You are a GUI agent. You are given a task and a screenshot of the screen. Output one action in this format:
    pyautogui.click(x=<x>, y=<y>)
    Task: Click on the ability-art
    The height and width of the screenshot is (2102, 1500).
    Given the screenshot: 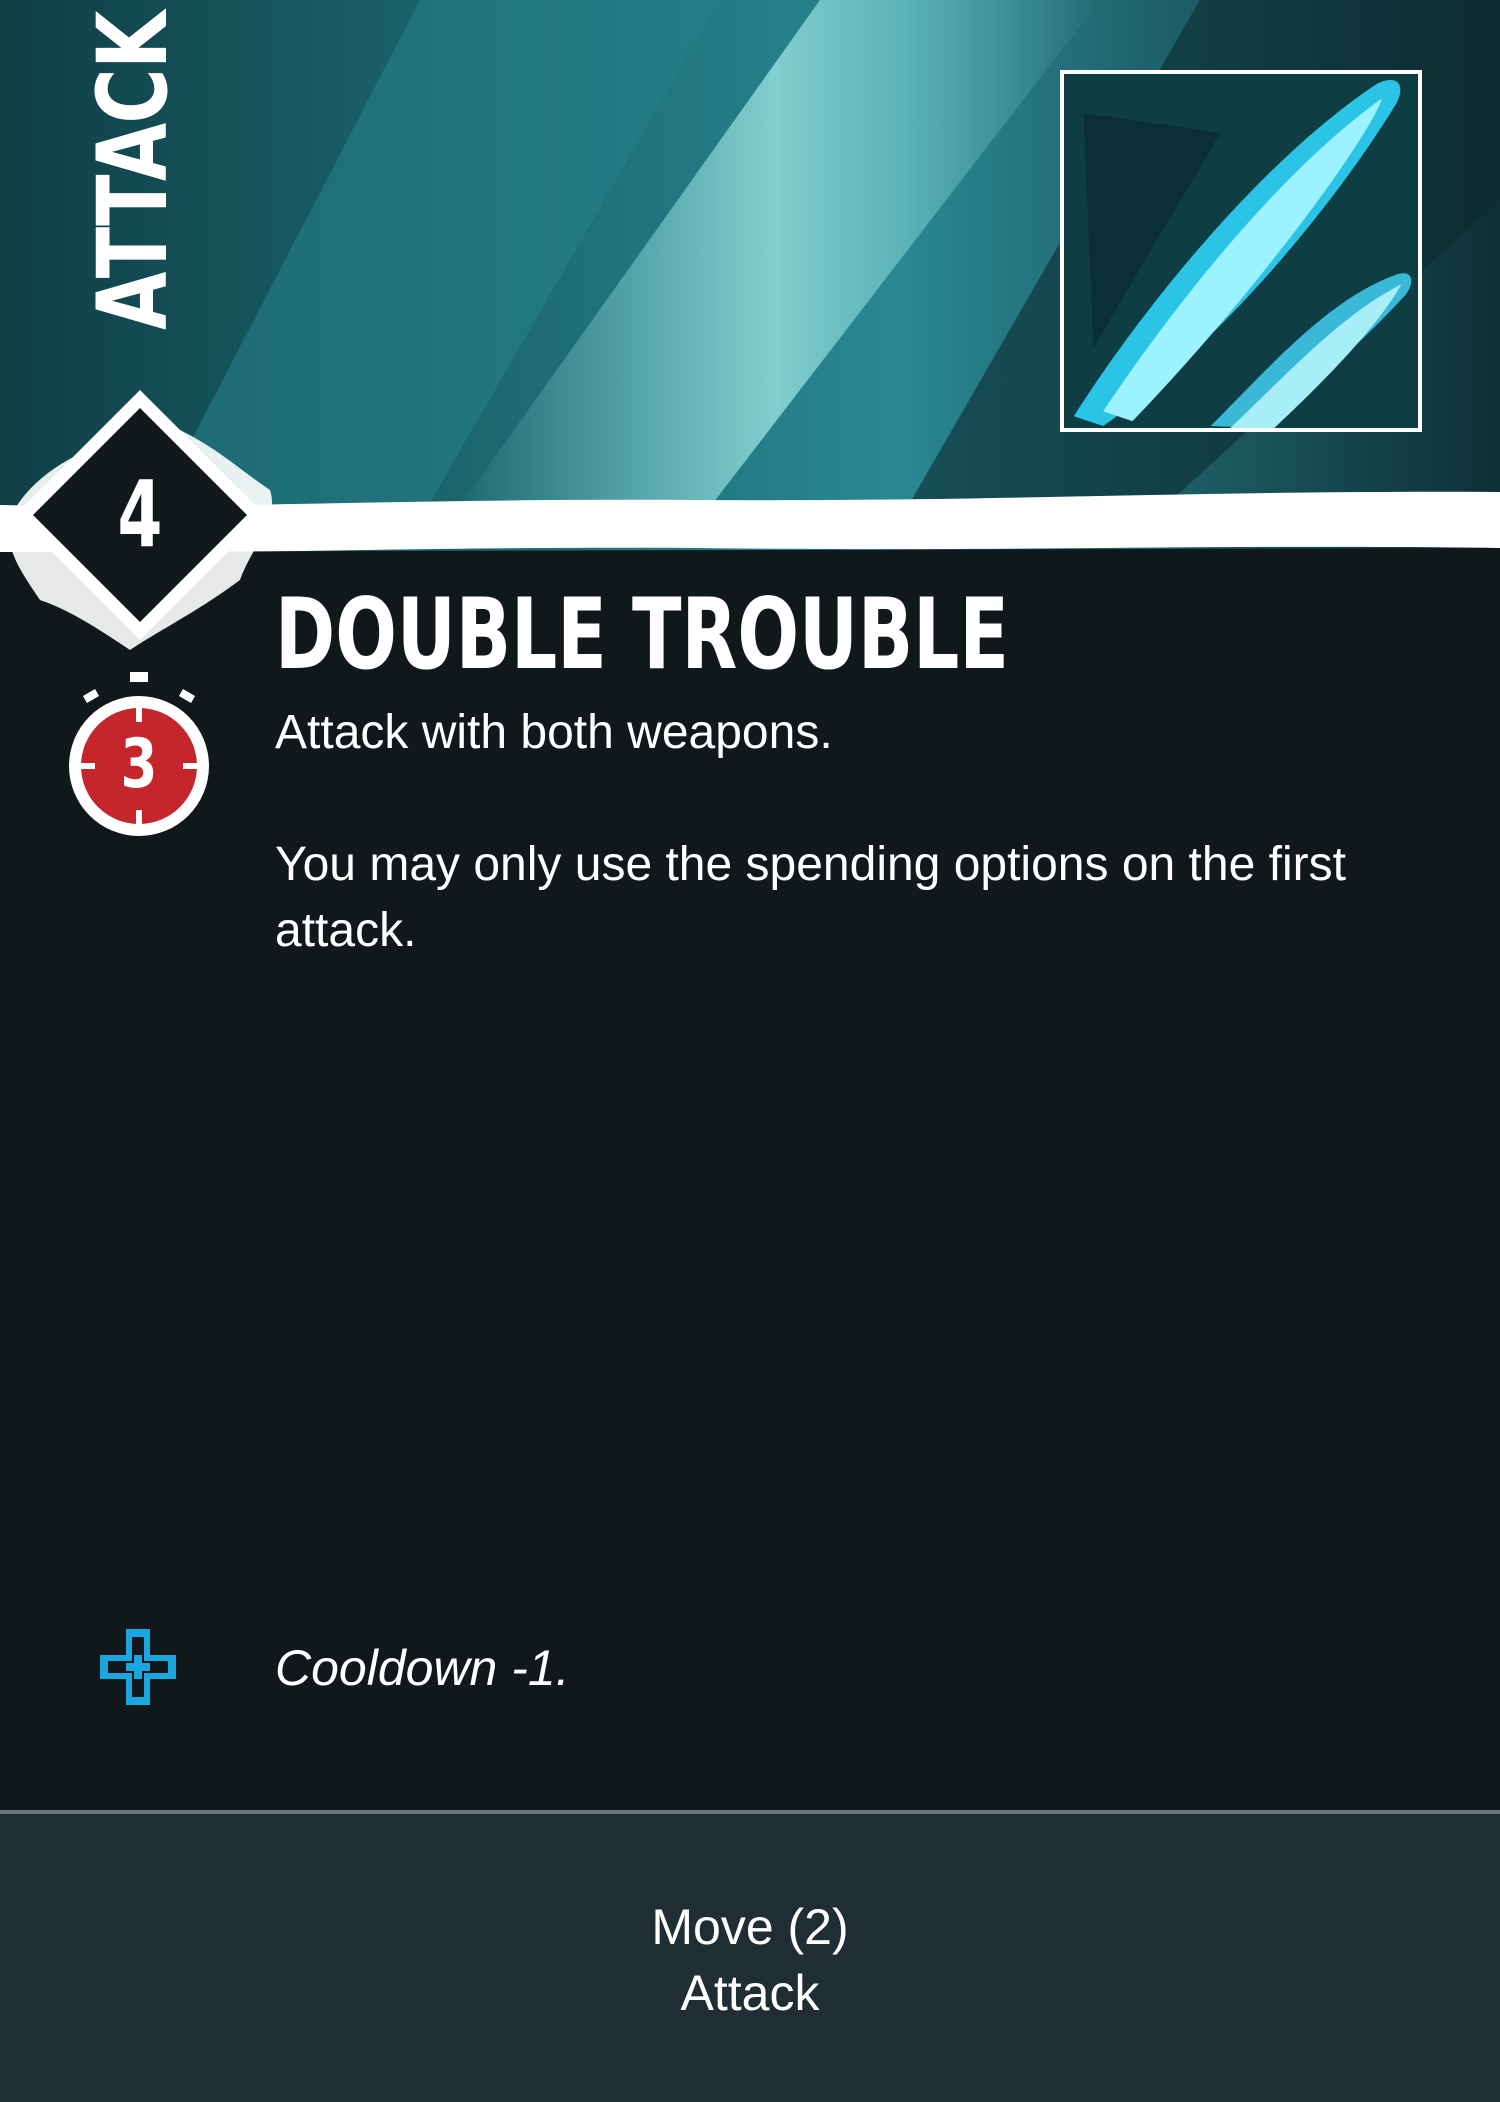 What is the action you would take?
    pyautogui.click(x=1241, y=251)
    